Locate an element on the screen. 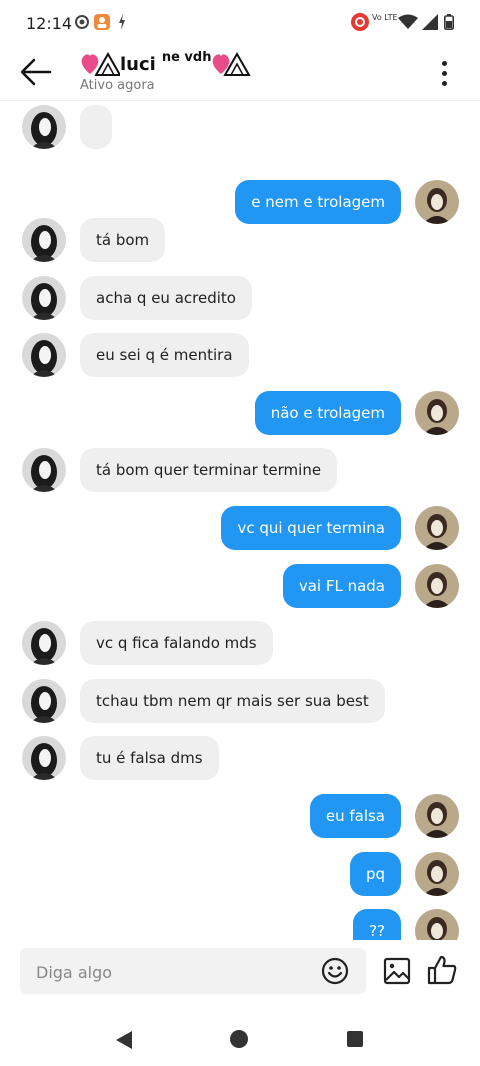  message-composer is located at coordinates (193, 972).